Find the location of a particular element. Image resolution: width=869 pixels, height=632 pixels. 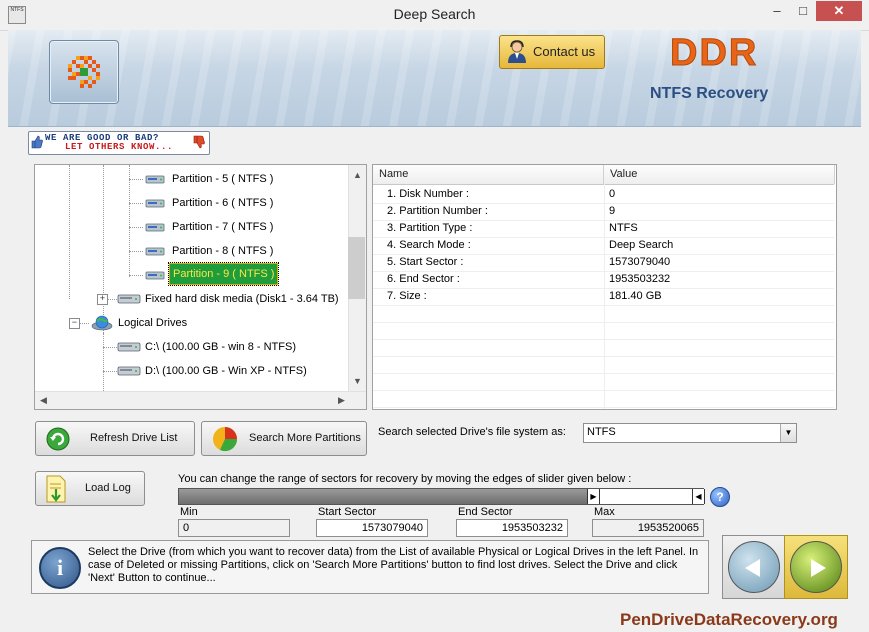

tree-item-partition-5: Partition - 5 ( NTFS ) is located at coordinates (191, 179).